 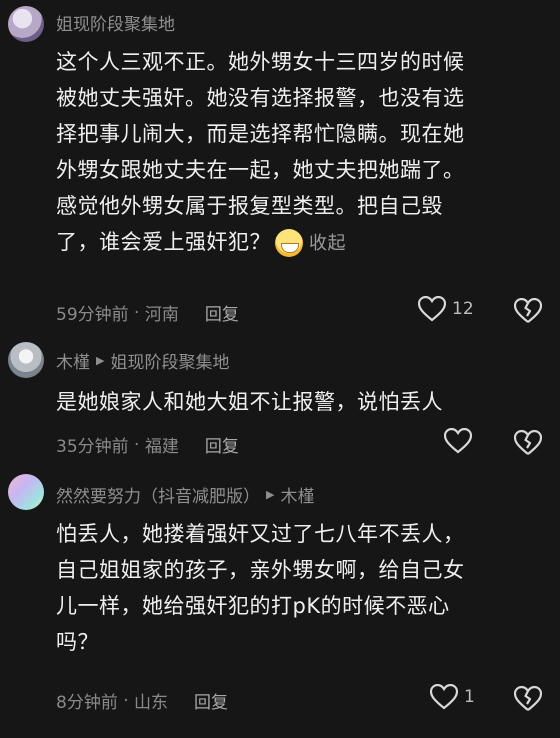 I want to click on like-count: 1, so click(x=469, y=697).